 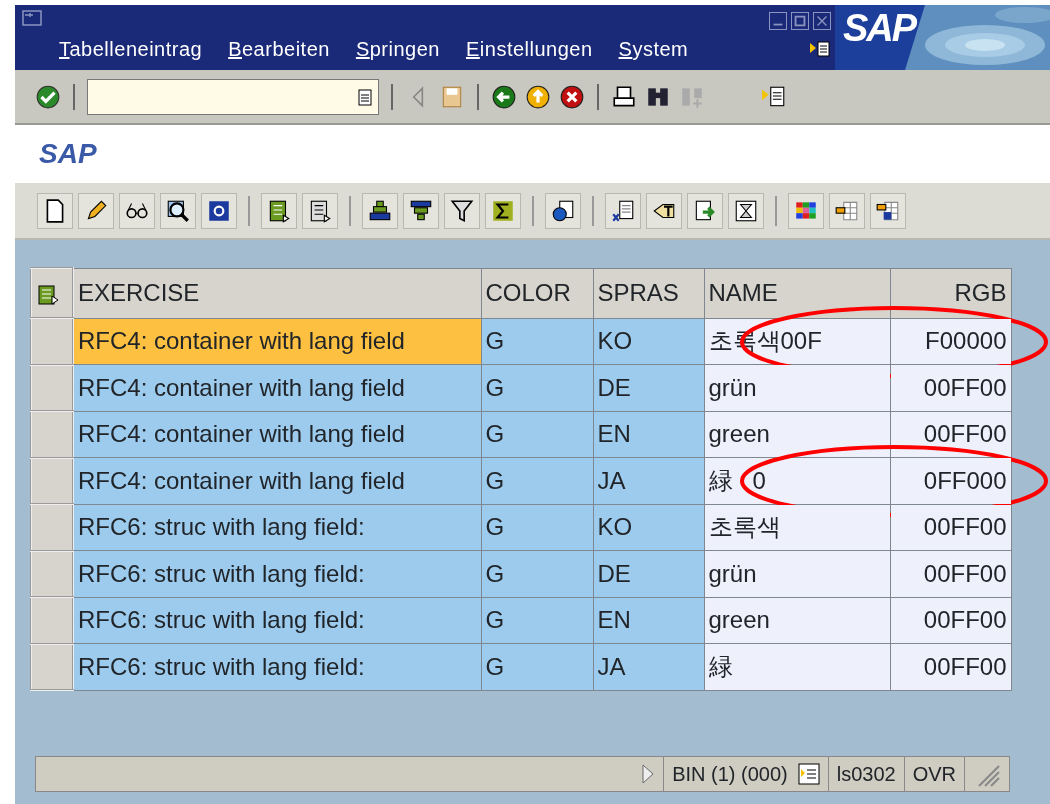 What do you see at coordinates (365, 96) in the screenshot?
I see `history-icon` at bounding box center [365, 96].